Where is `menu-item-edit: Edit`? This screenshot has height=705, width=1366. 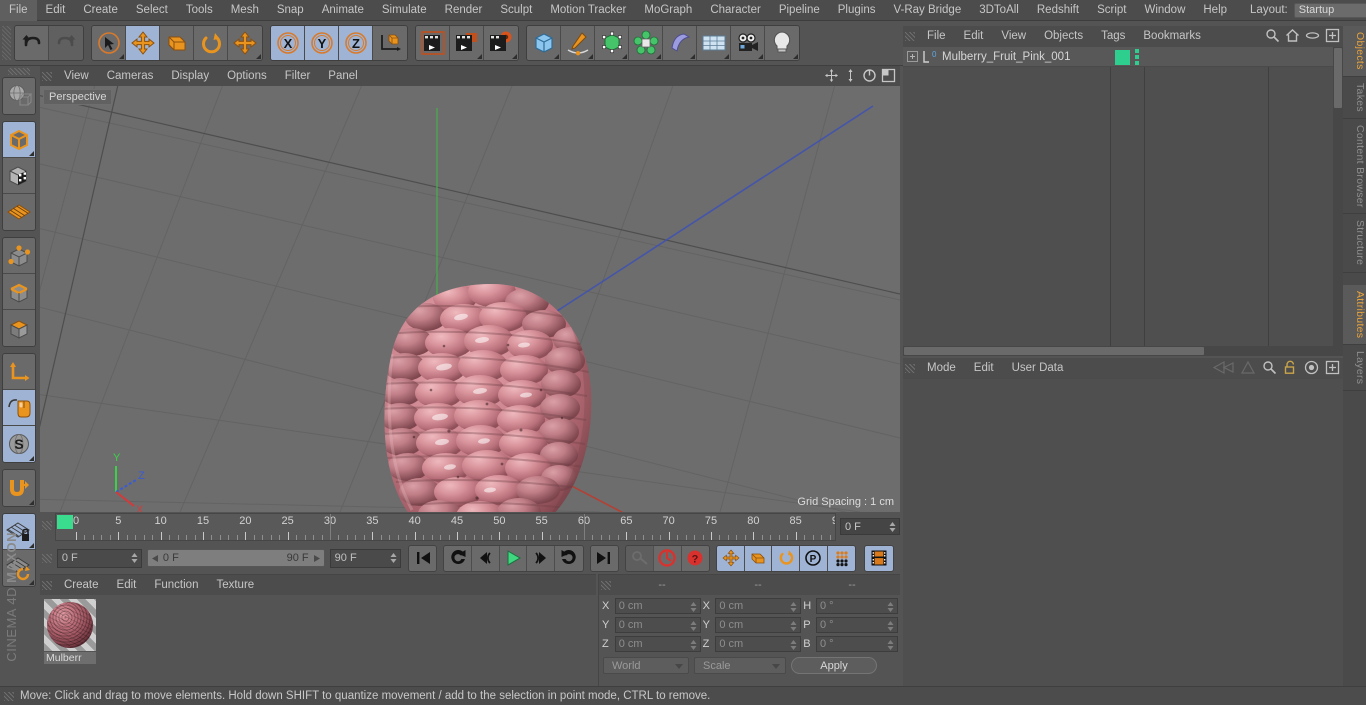
menu-item-edit: Edit is located at coordinates (984, 368).